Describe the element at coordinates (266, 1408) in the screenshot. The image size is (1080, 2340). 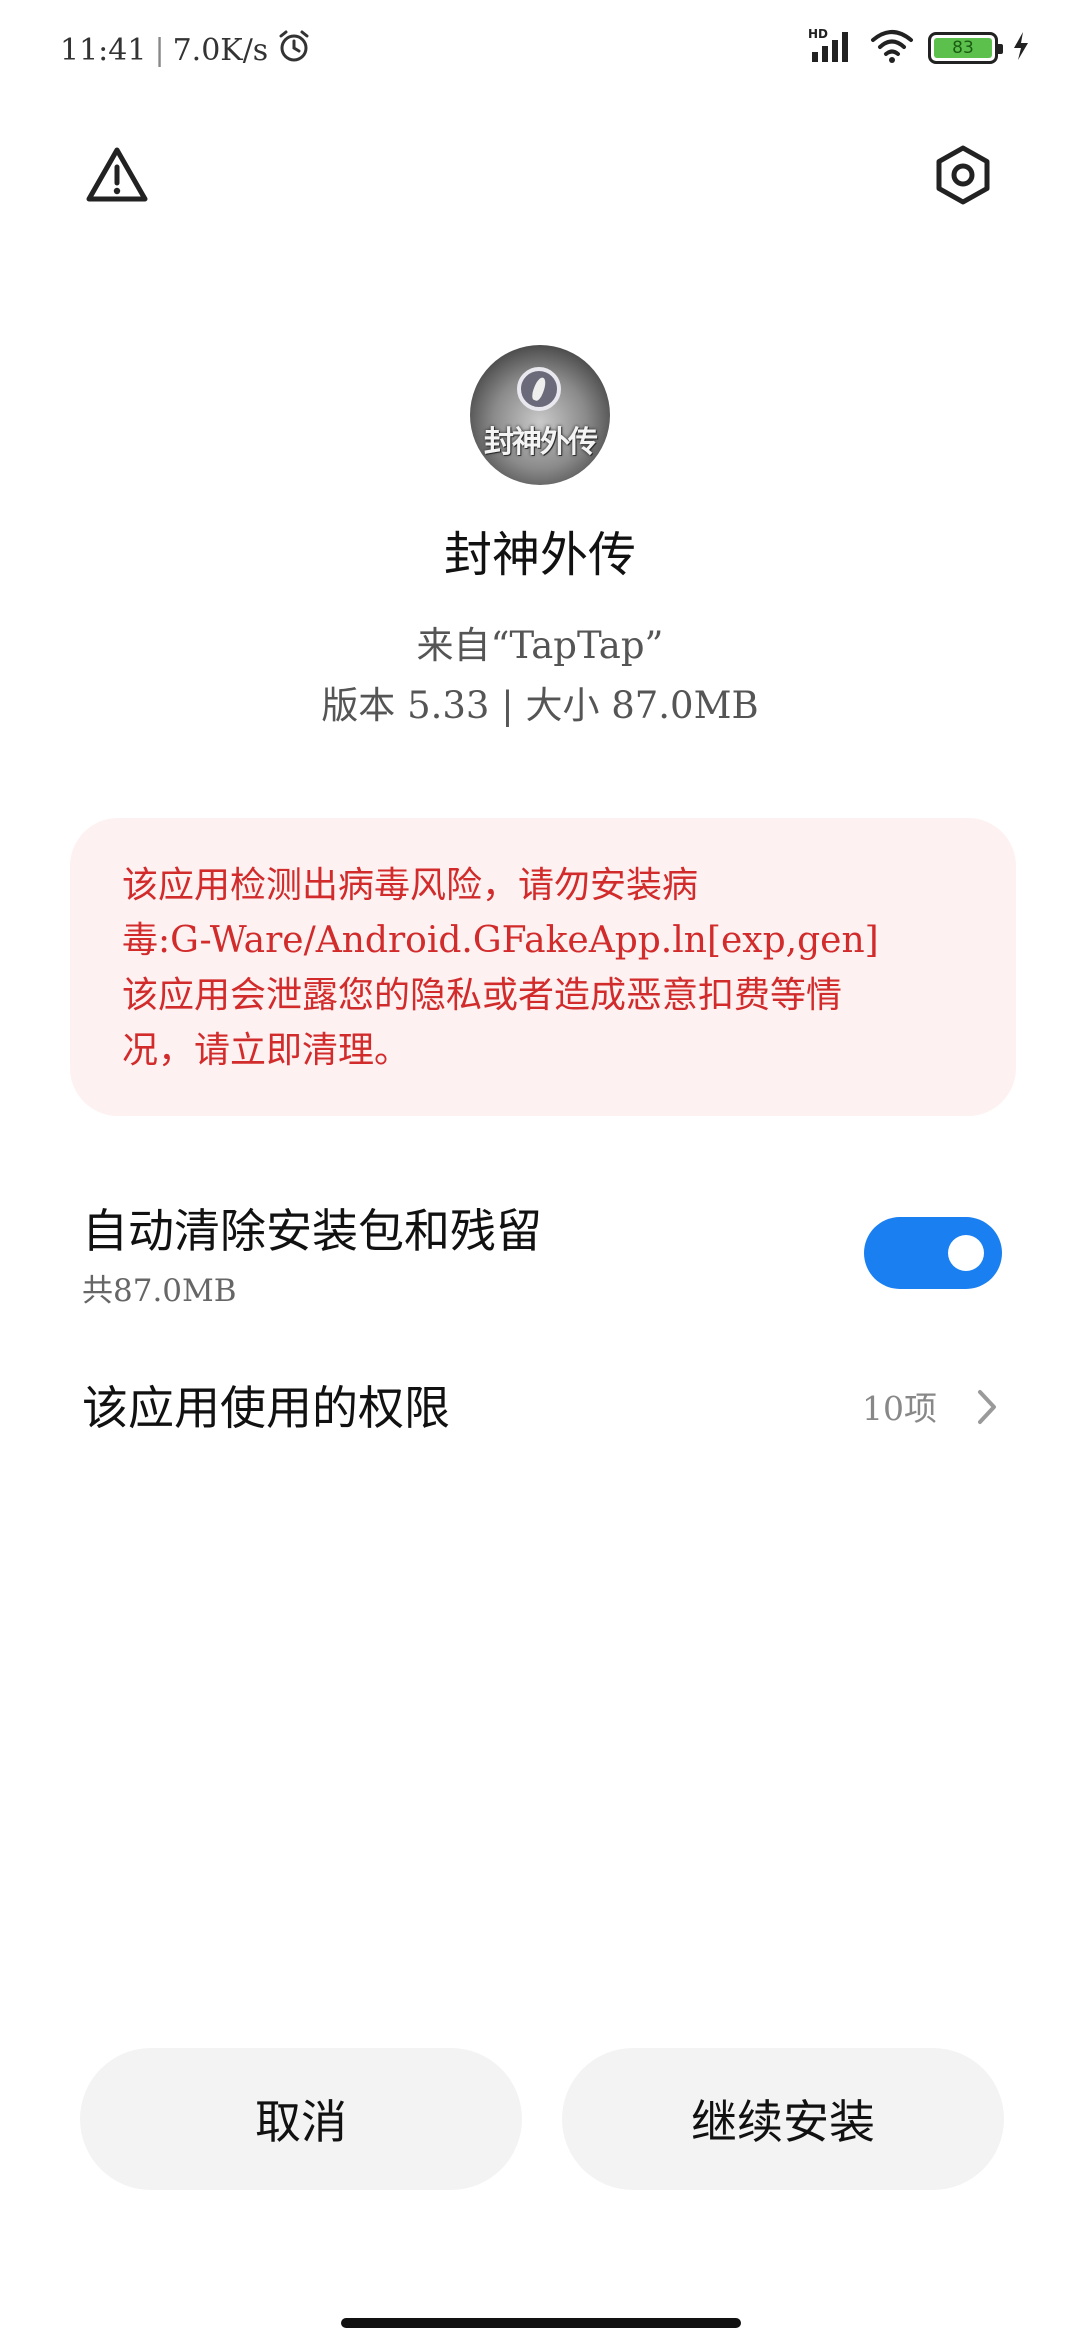
I see `permissions-title: 该应用使用的权限` at that location.